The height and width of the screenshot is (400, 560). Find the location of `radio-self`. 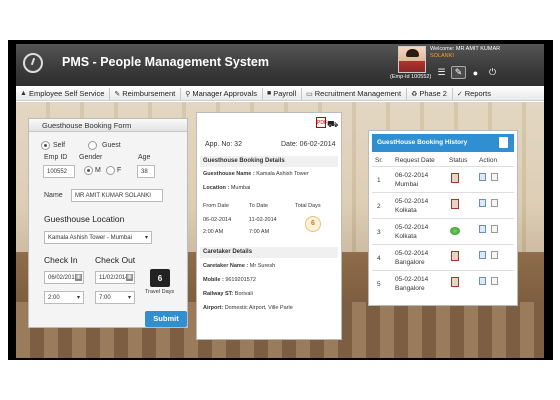

radio-self is located at coordinates (45, 145).